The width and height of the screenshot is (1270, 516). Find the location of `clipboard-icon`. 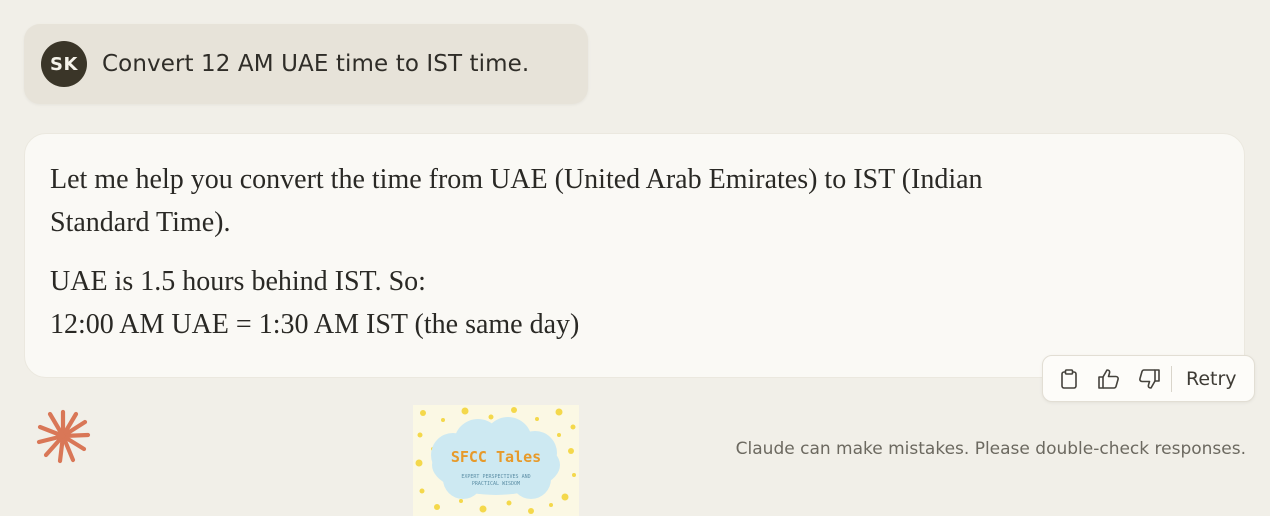

clipboard-icon is located at coordinates (1069, 378).